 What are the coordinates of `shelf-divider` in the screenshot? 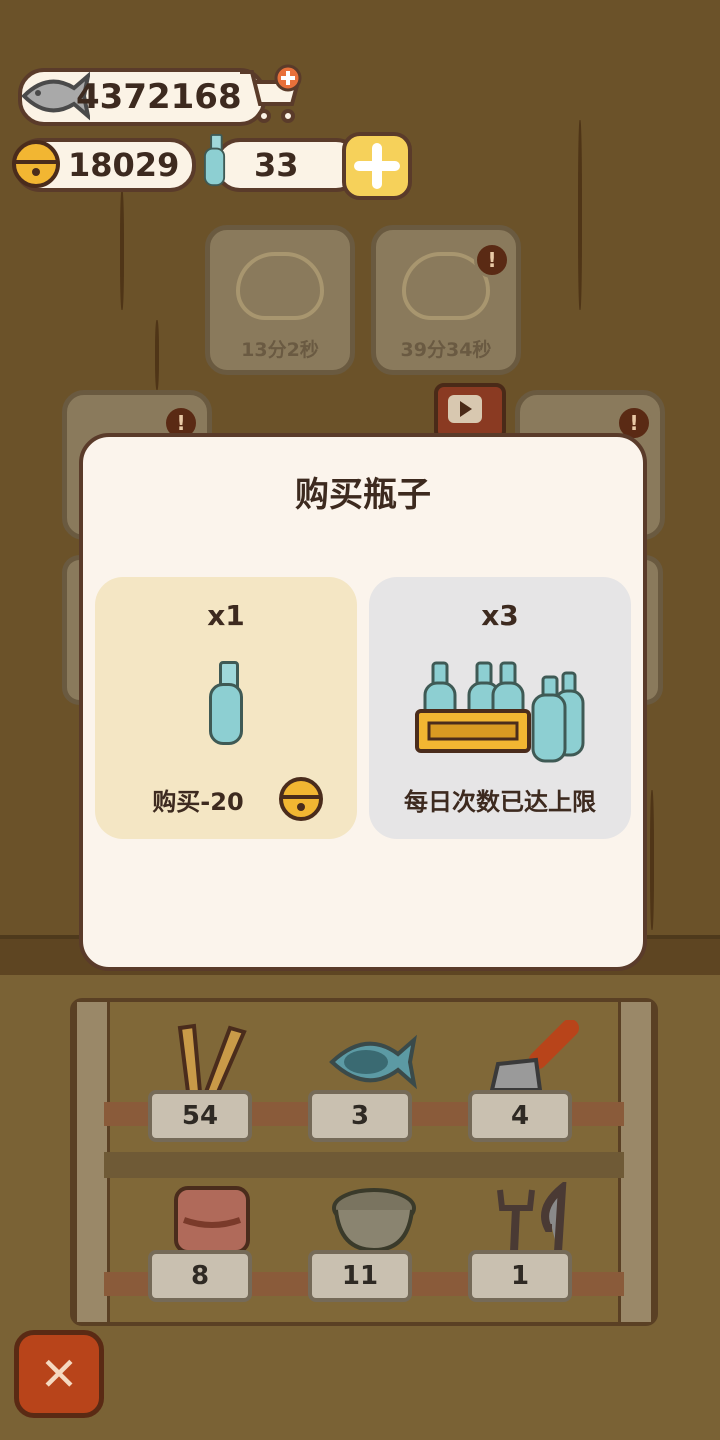 It's located at (364, 1165).